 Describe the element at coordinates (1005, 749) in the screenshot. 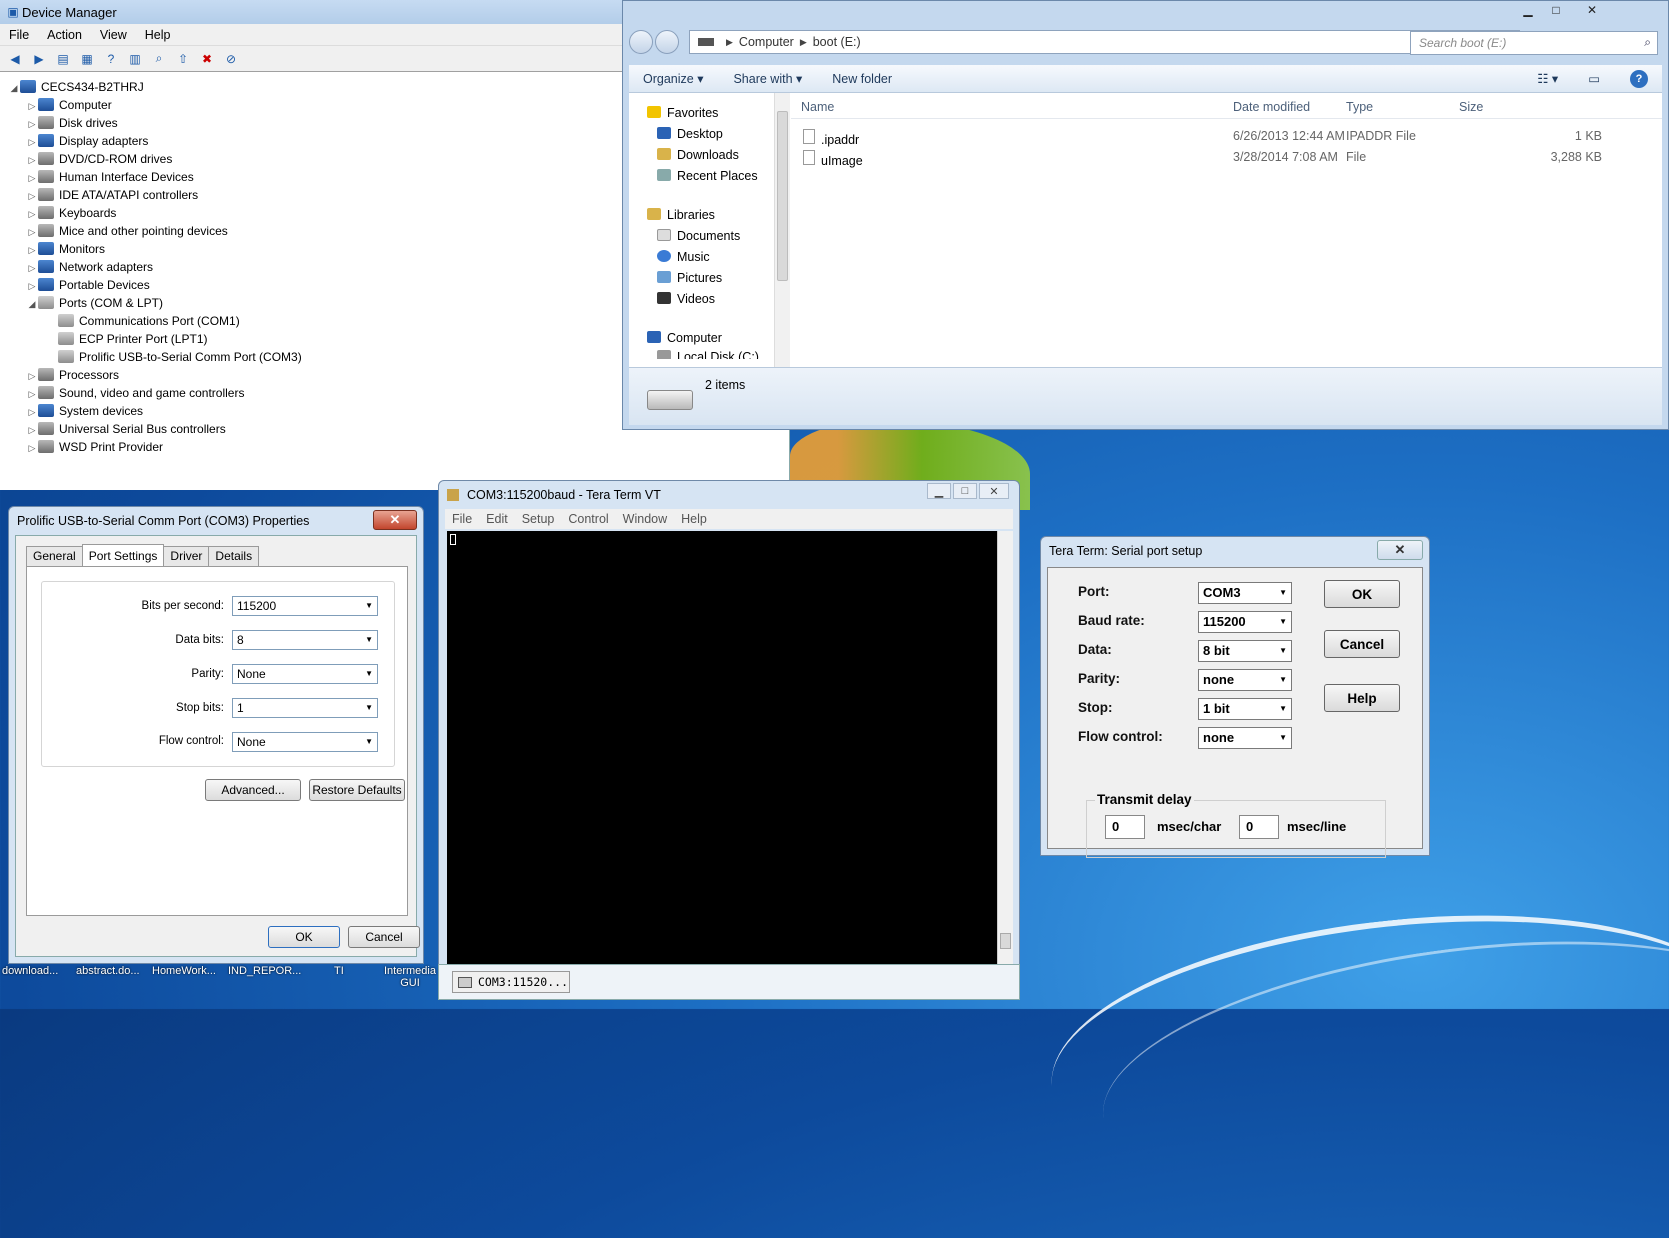

I see `terminal-scrollbar` at that location.